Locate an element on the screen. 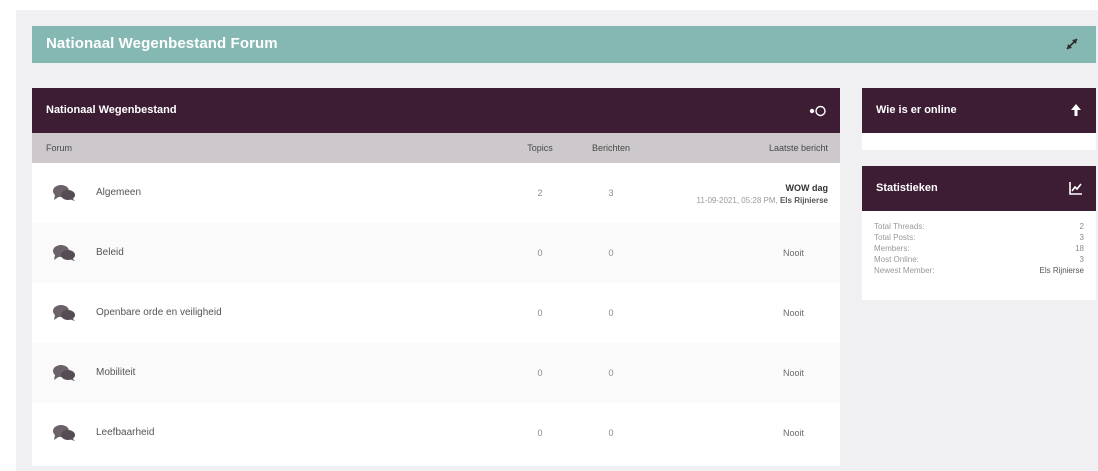 This screenshot has height=471, width=1098. posts-count: 3 is located at coordinates (611, 193).